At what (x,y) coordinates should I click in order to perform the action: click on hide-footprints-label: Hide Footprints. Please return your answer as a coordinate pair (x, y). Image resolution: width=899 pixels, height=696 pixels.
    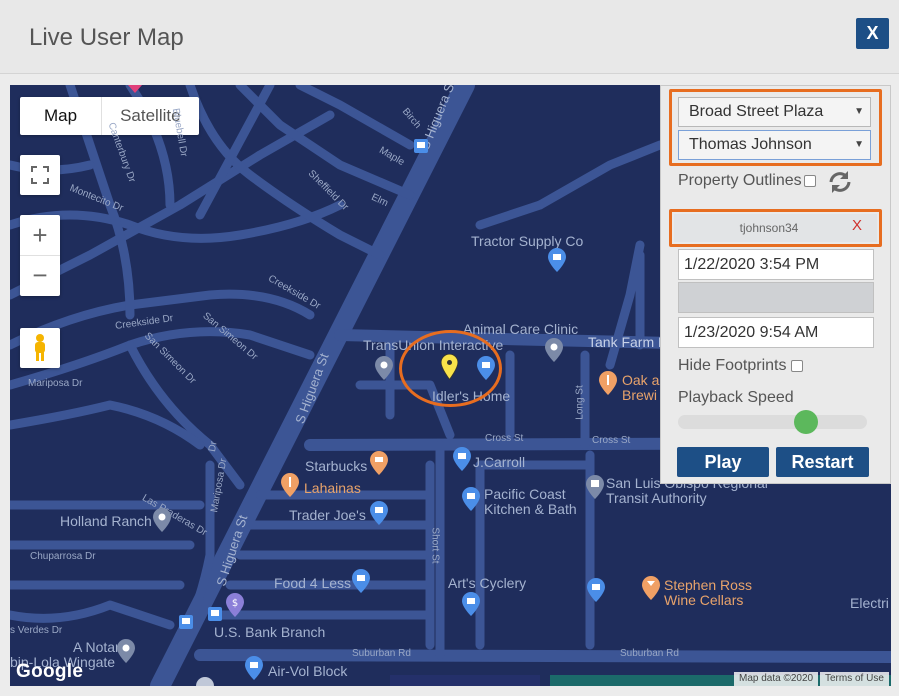
    Looking at the image, I should click on (732, 365).